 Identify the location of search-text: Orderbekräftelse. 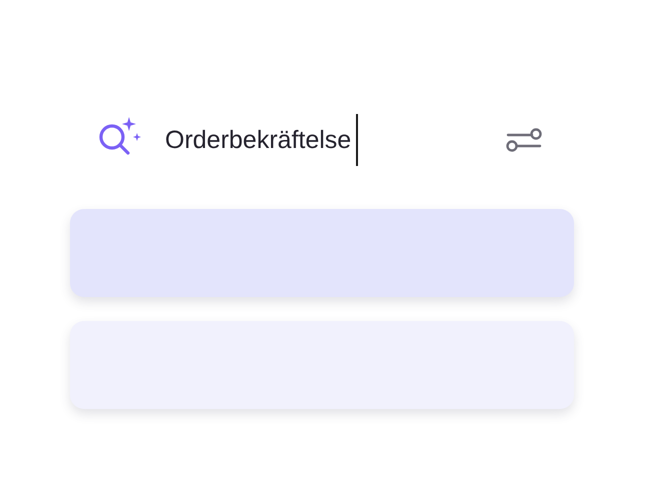
(258, 140).